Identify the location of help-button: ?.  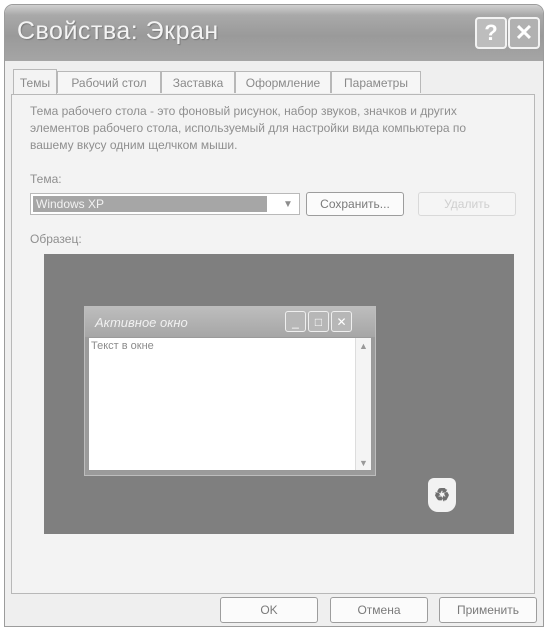
(491, 33).